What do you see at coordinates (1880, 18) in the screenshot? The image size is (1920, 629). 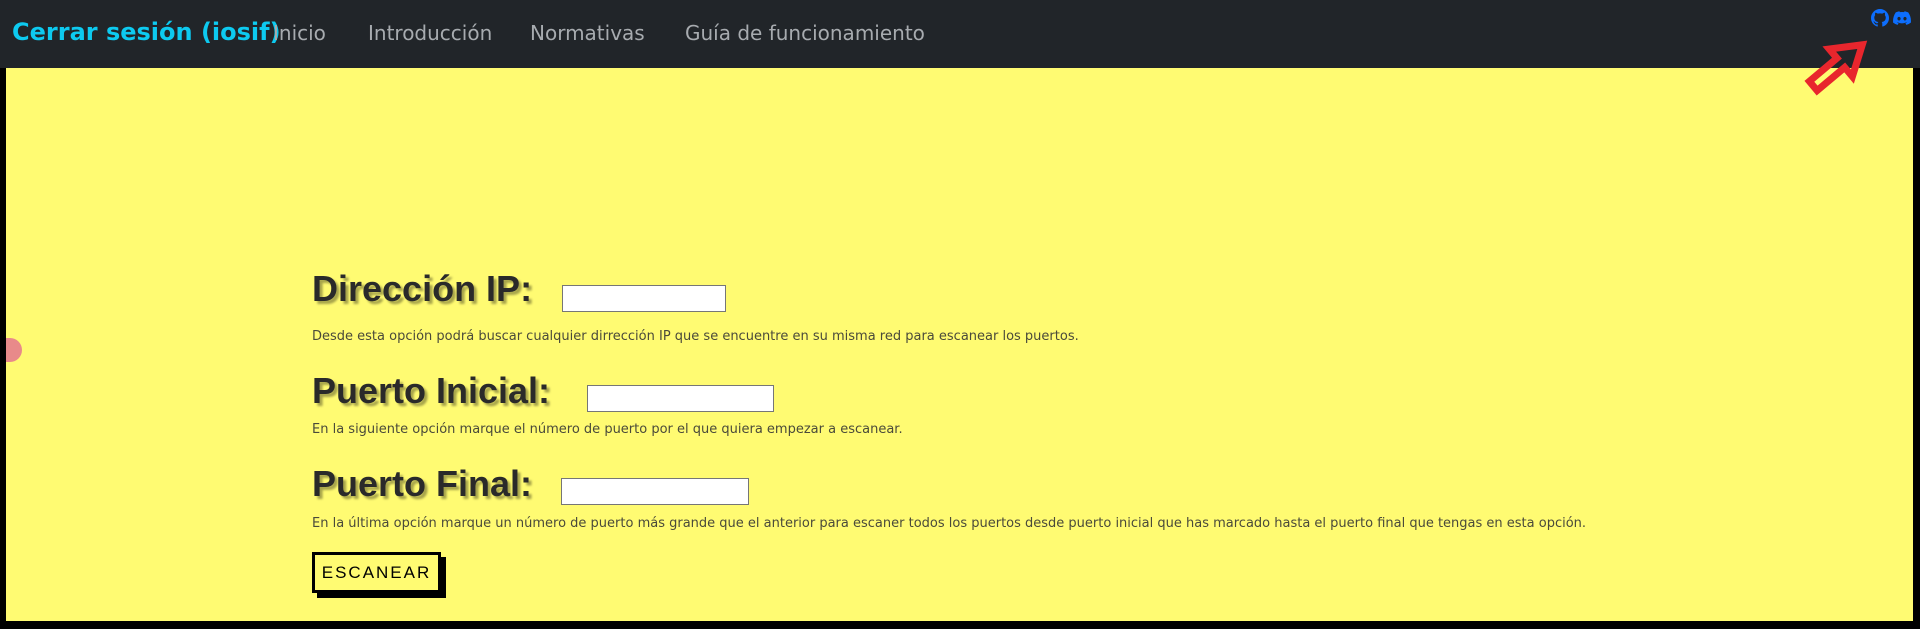 I see `github-icon` at bounding box center [1880, 18].